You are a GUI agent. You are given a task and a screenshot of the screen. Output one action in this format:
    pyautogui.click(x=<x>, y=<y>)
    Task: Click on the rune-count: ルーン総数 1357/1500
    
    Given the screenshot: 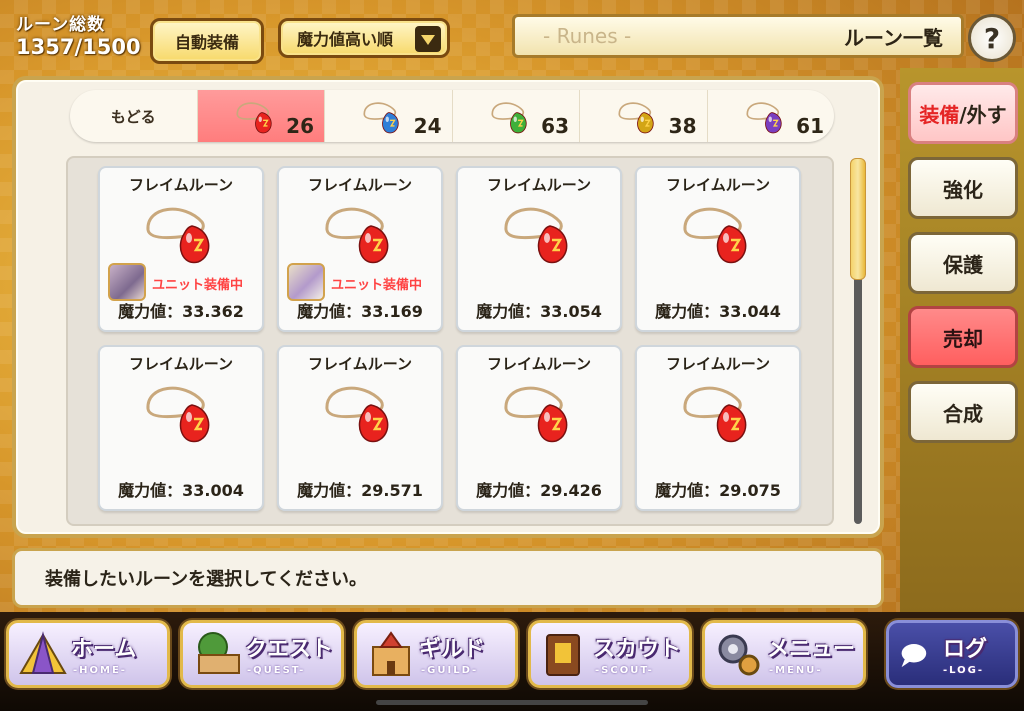 What is the action you would take?
    pyautogui.click(x=78, y=34)
    